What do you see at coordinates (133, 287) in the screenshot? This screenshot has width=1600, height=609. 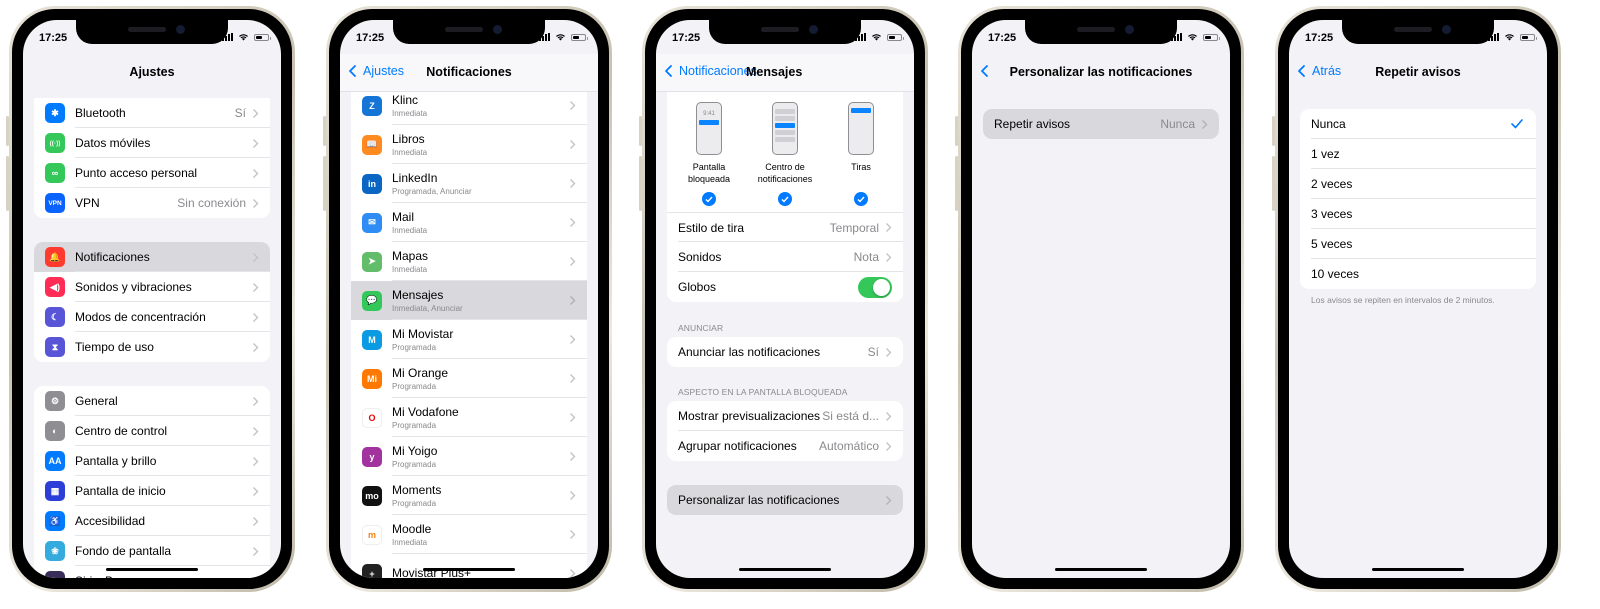 I see `row-label: Sonidos y vibraciones` at bounding box center [133, 287].